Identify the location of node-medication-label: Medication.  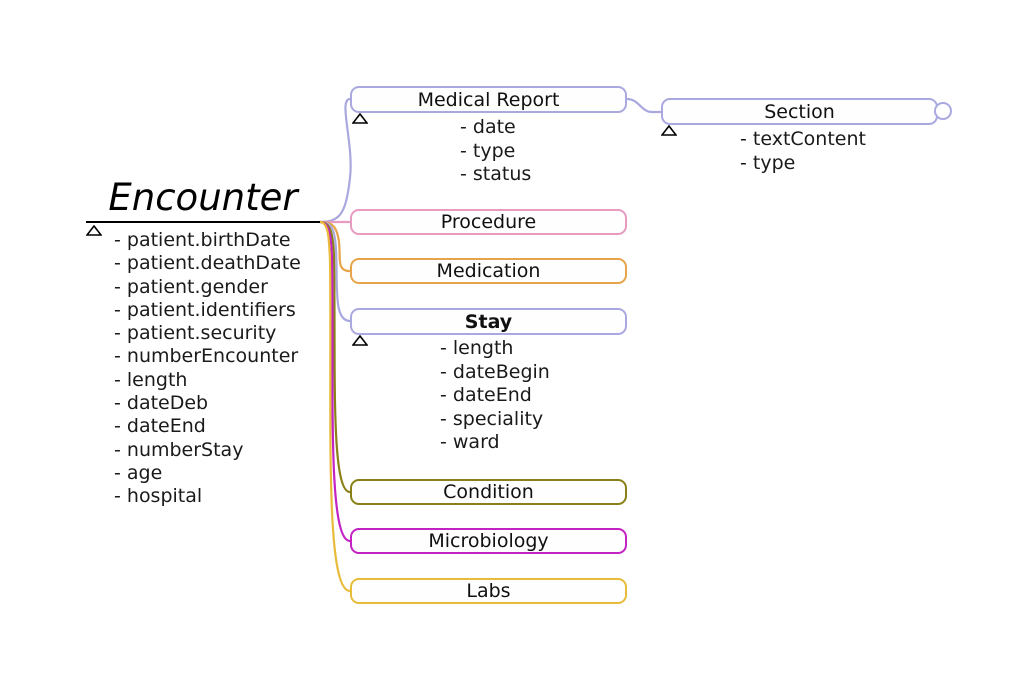
(488, 271).